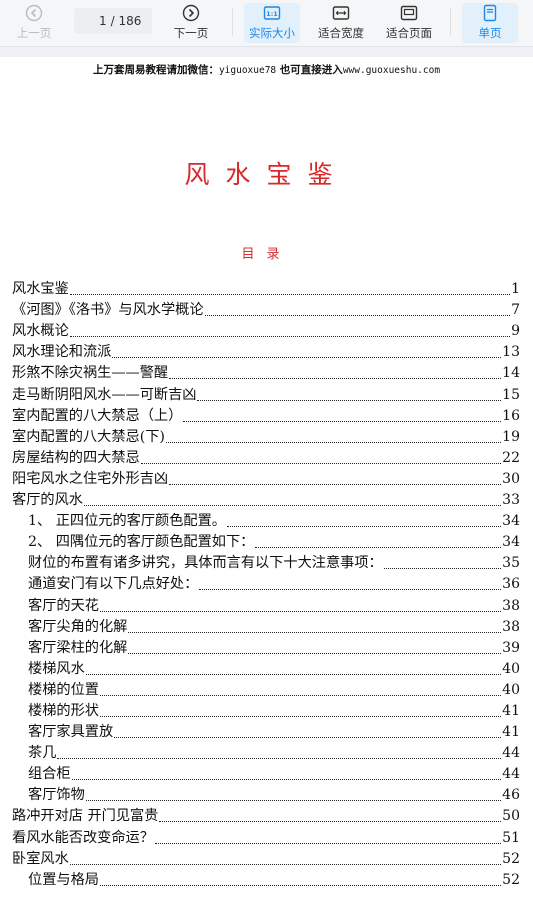  What do you see at coordinates (90, 373) in the screenshot?
I see `toc-entry-title: 形煞不除灾祸生——警醒` at bounding box center [90, 373].